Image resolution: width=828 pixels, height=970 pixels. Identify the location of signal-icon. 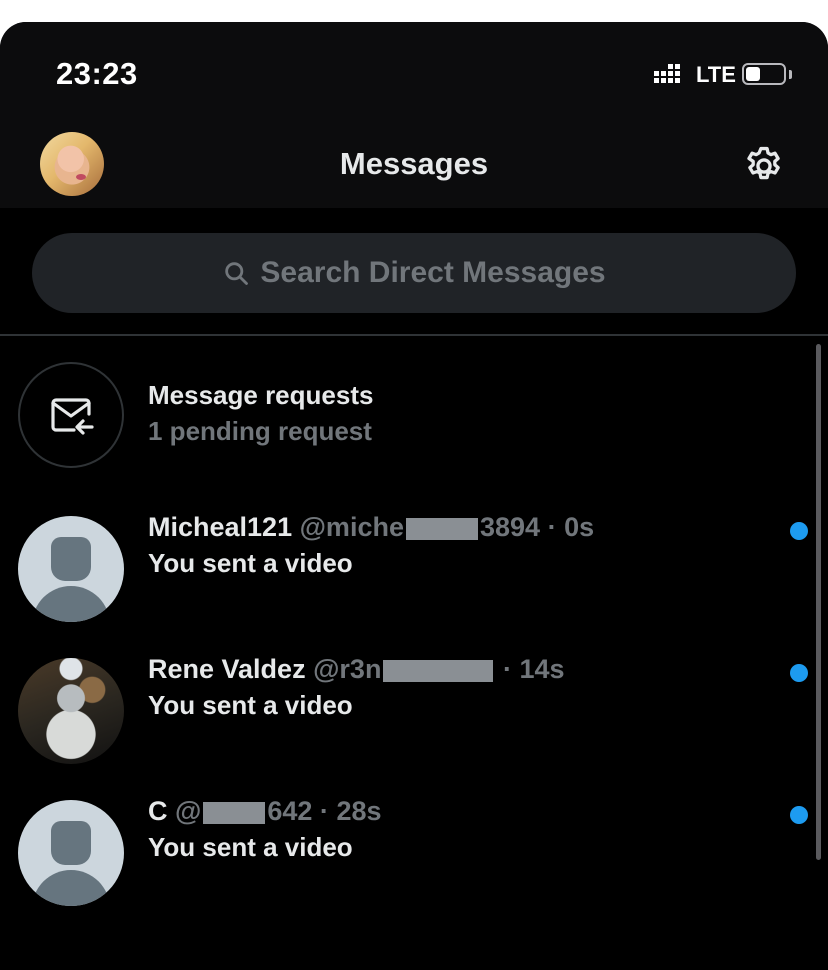
(667, 73).